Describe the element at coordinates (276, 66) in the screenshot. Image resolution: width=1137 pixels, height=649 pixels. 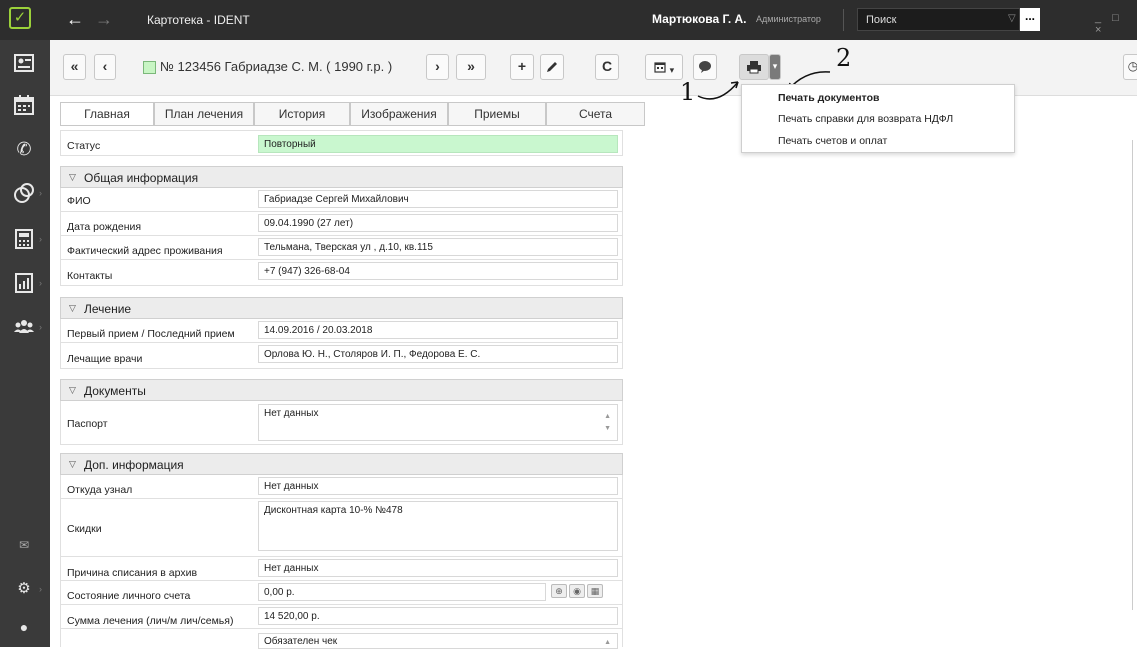
I see `patient-title: № 123456 Габриадзе С. М. ( 1990 г.р. )` at that location.